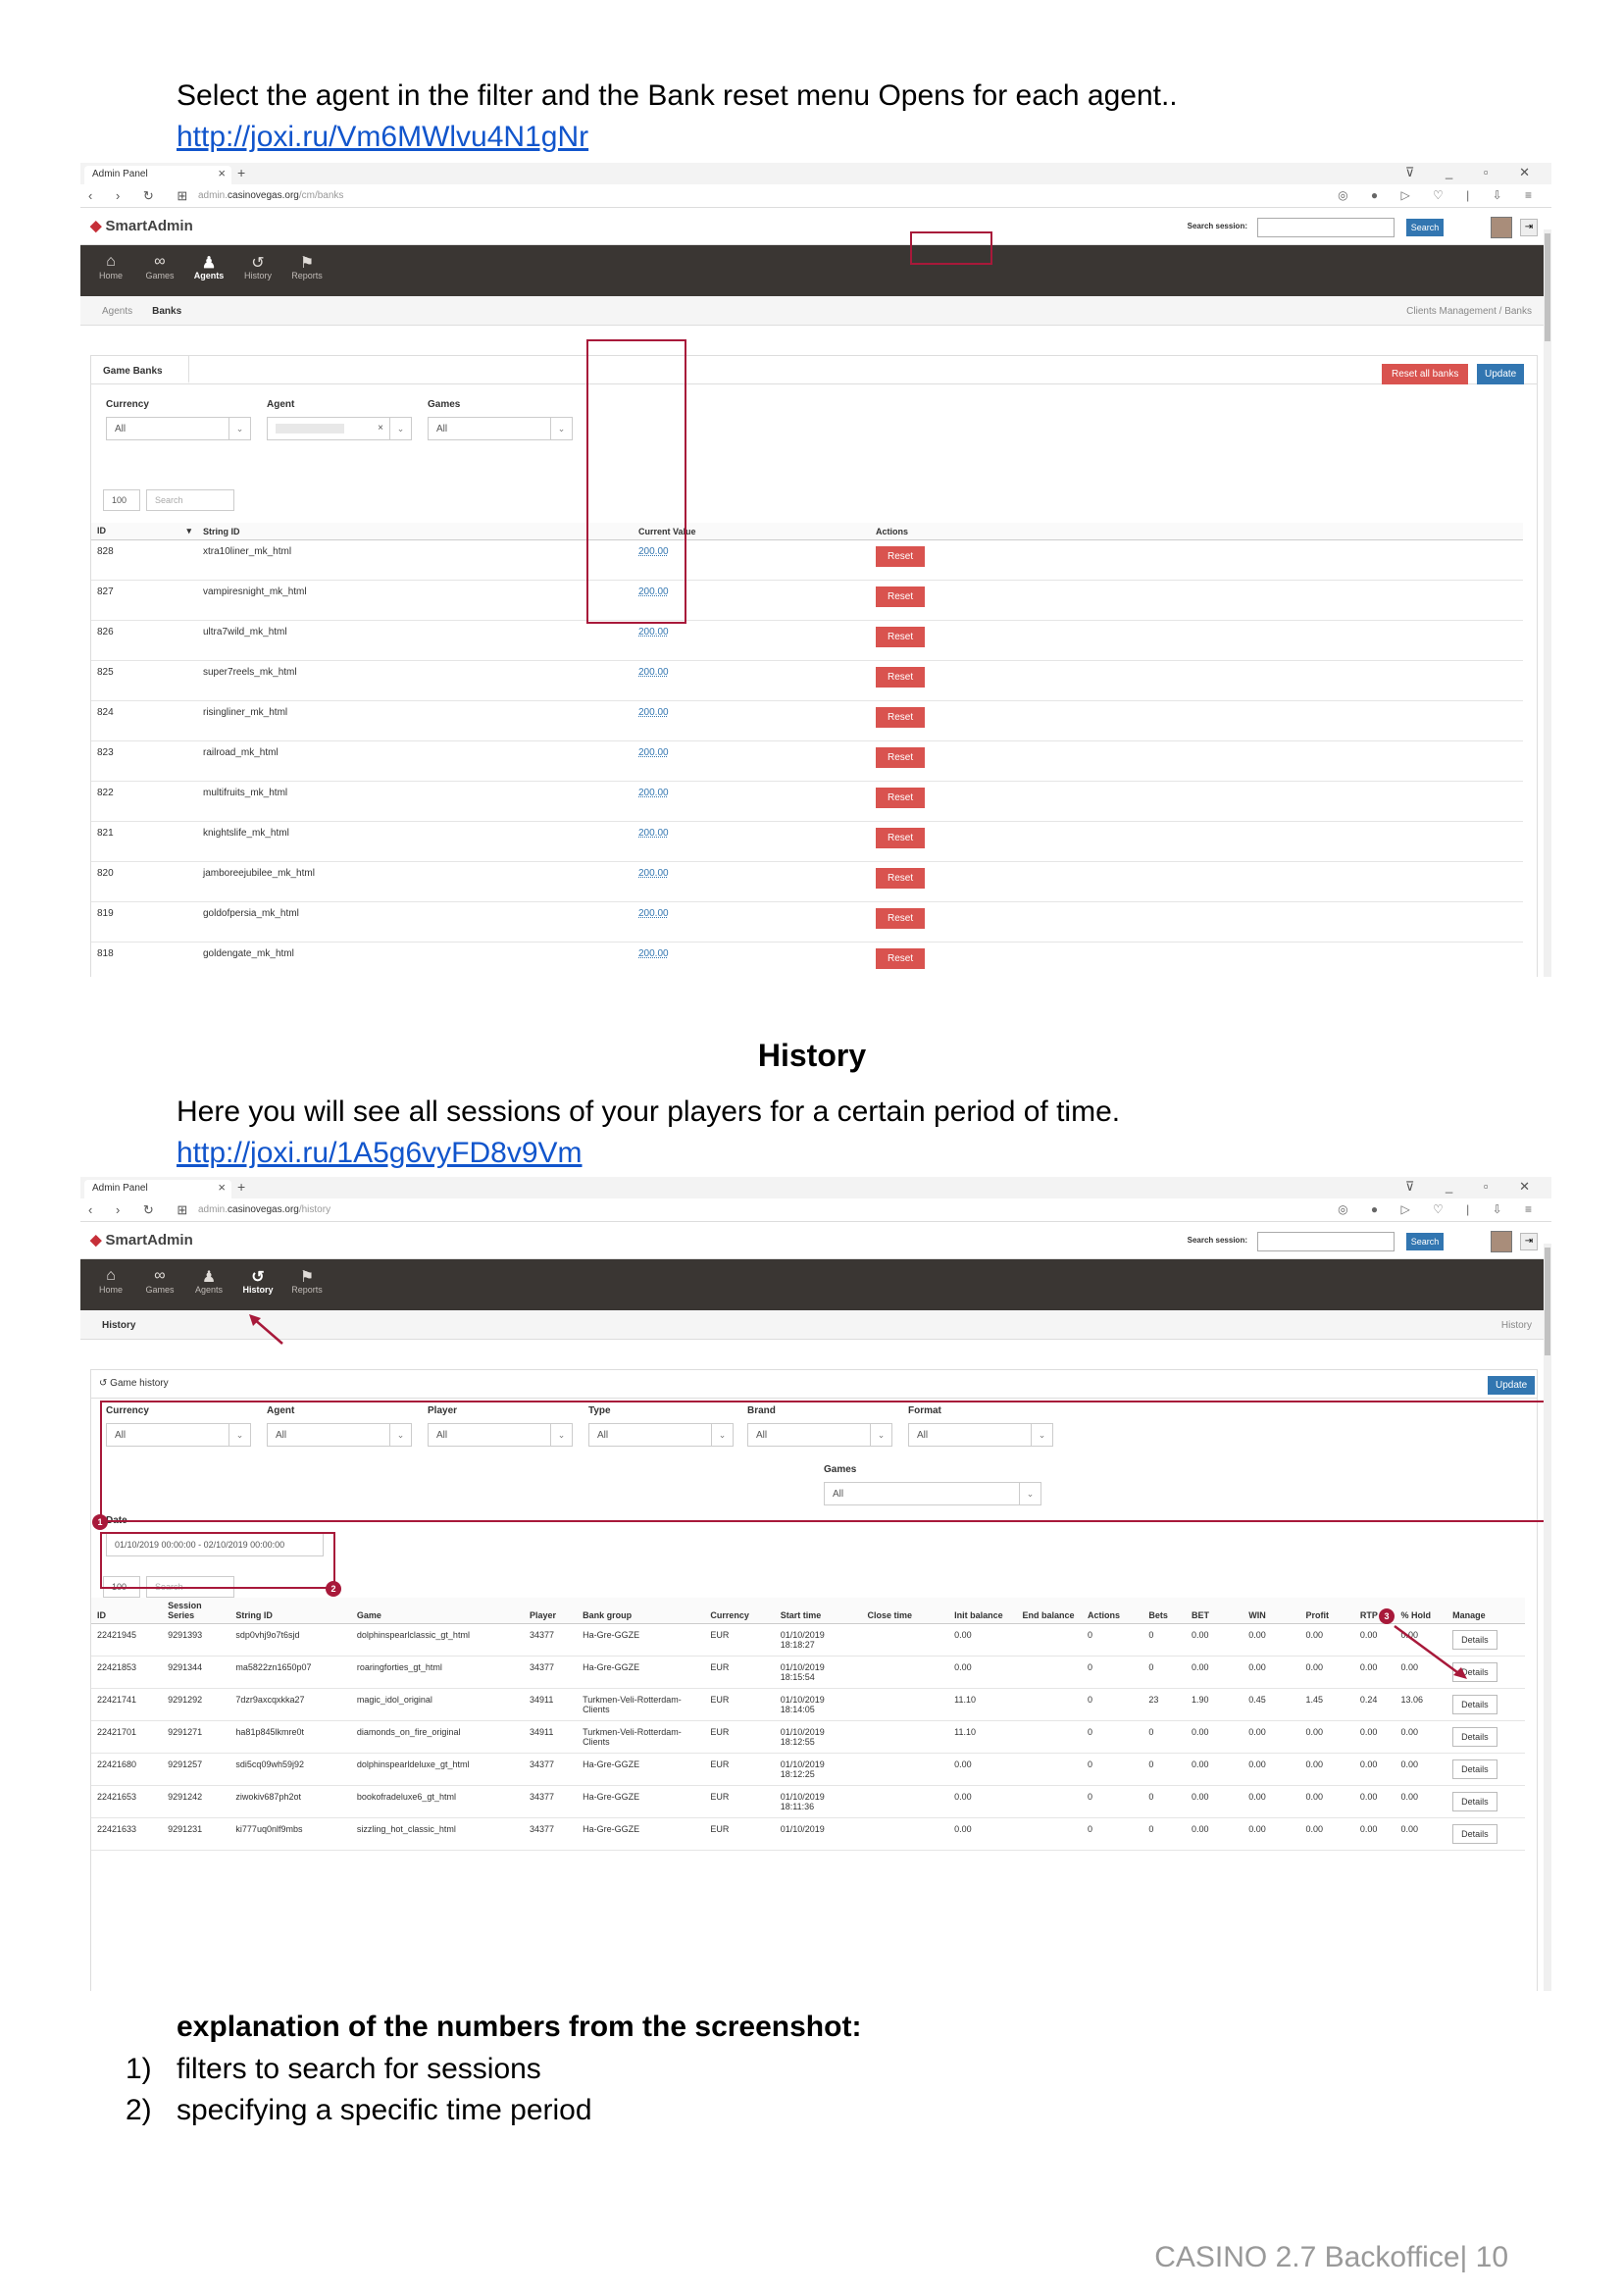  What do you see at coordinates (1271, 1611) in the screenshot?
I see `col-win: WIN` at bounding box center [1271, 1611].